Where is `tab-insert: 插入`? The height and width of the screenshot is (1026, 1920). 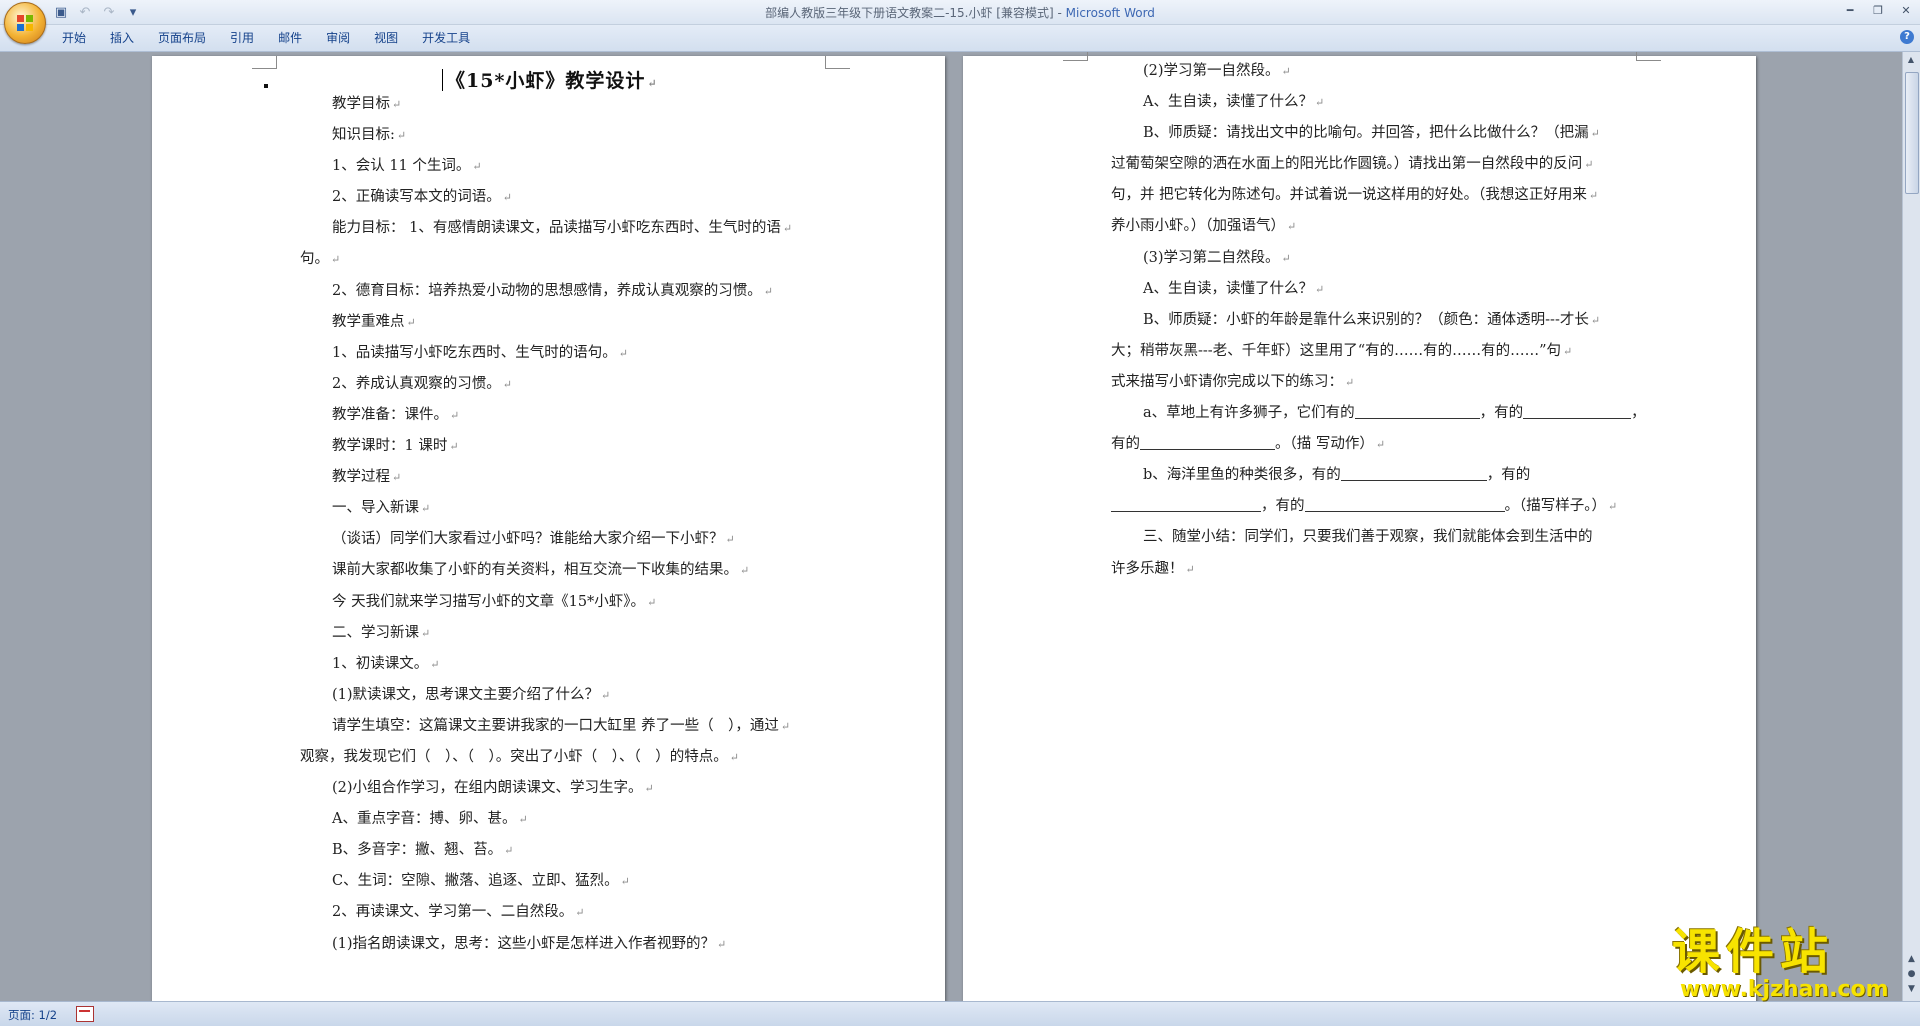
tab-insert: 插入 is located at coordinates (122, 38).